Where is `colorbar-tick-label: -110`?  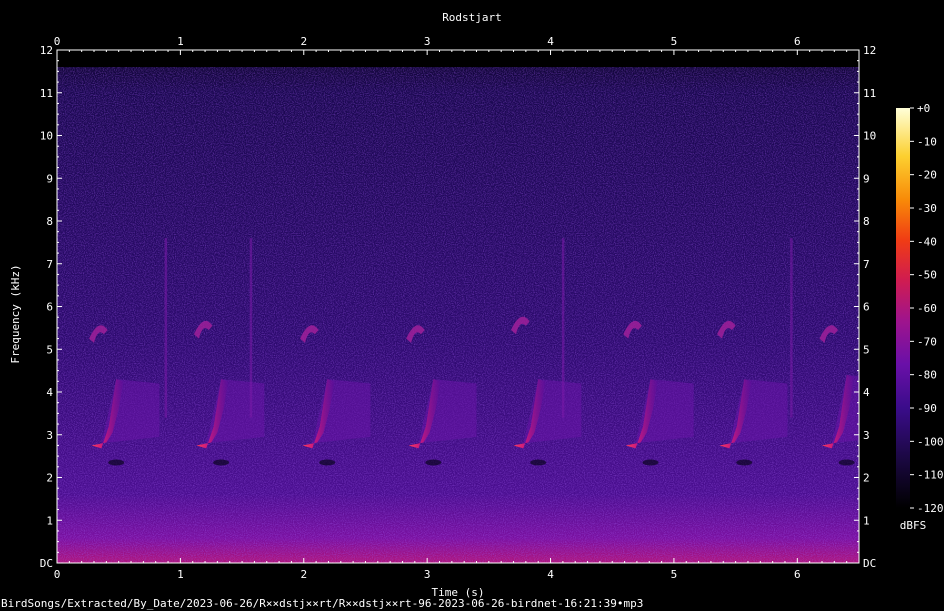
colorbar-tick-label: -110 is located at coordinates (930, 475).